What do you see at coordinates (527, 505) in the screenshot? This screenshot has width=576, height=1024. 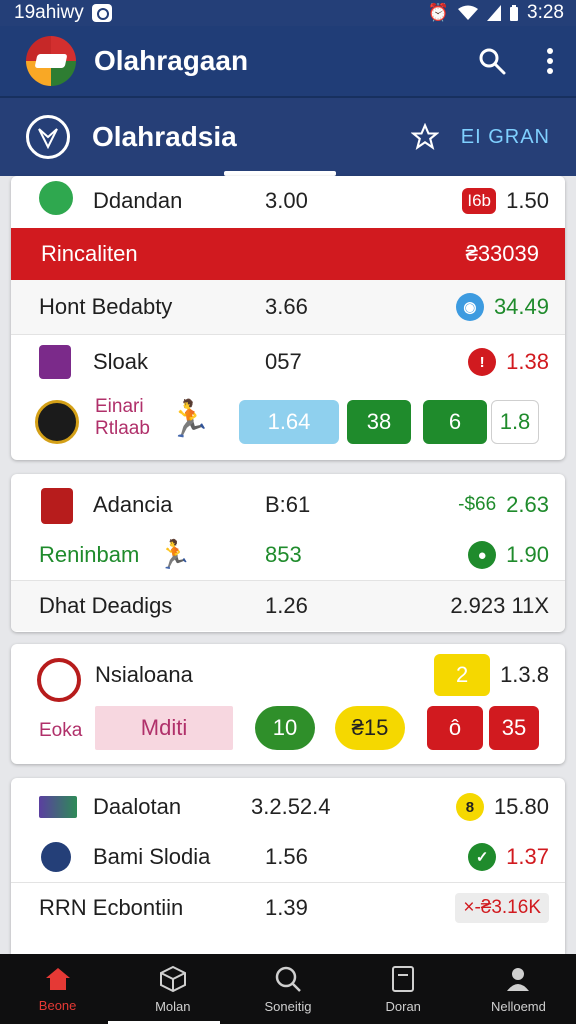 I see `odds-right: 2.63` at bounding box center [527, 505].